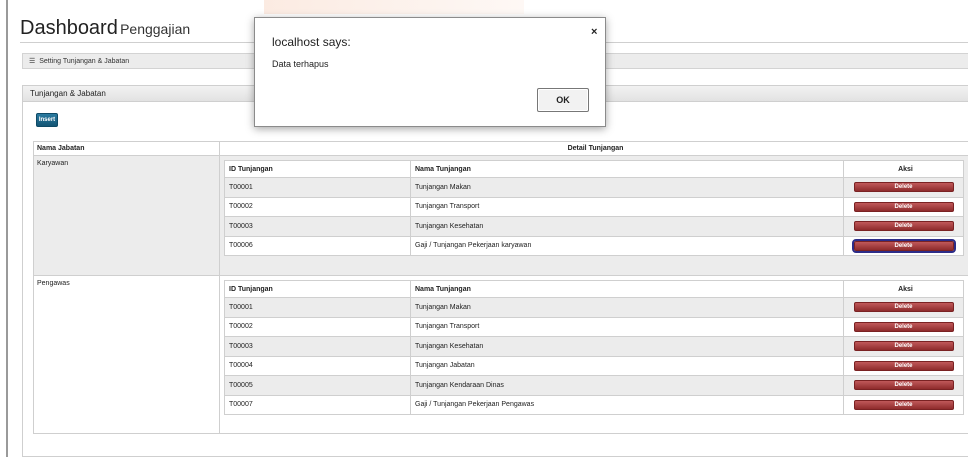  Describe the element at coordinates (594, 32) in the screenshot. I see `close-icon: ×` at that location.